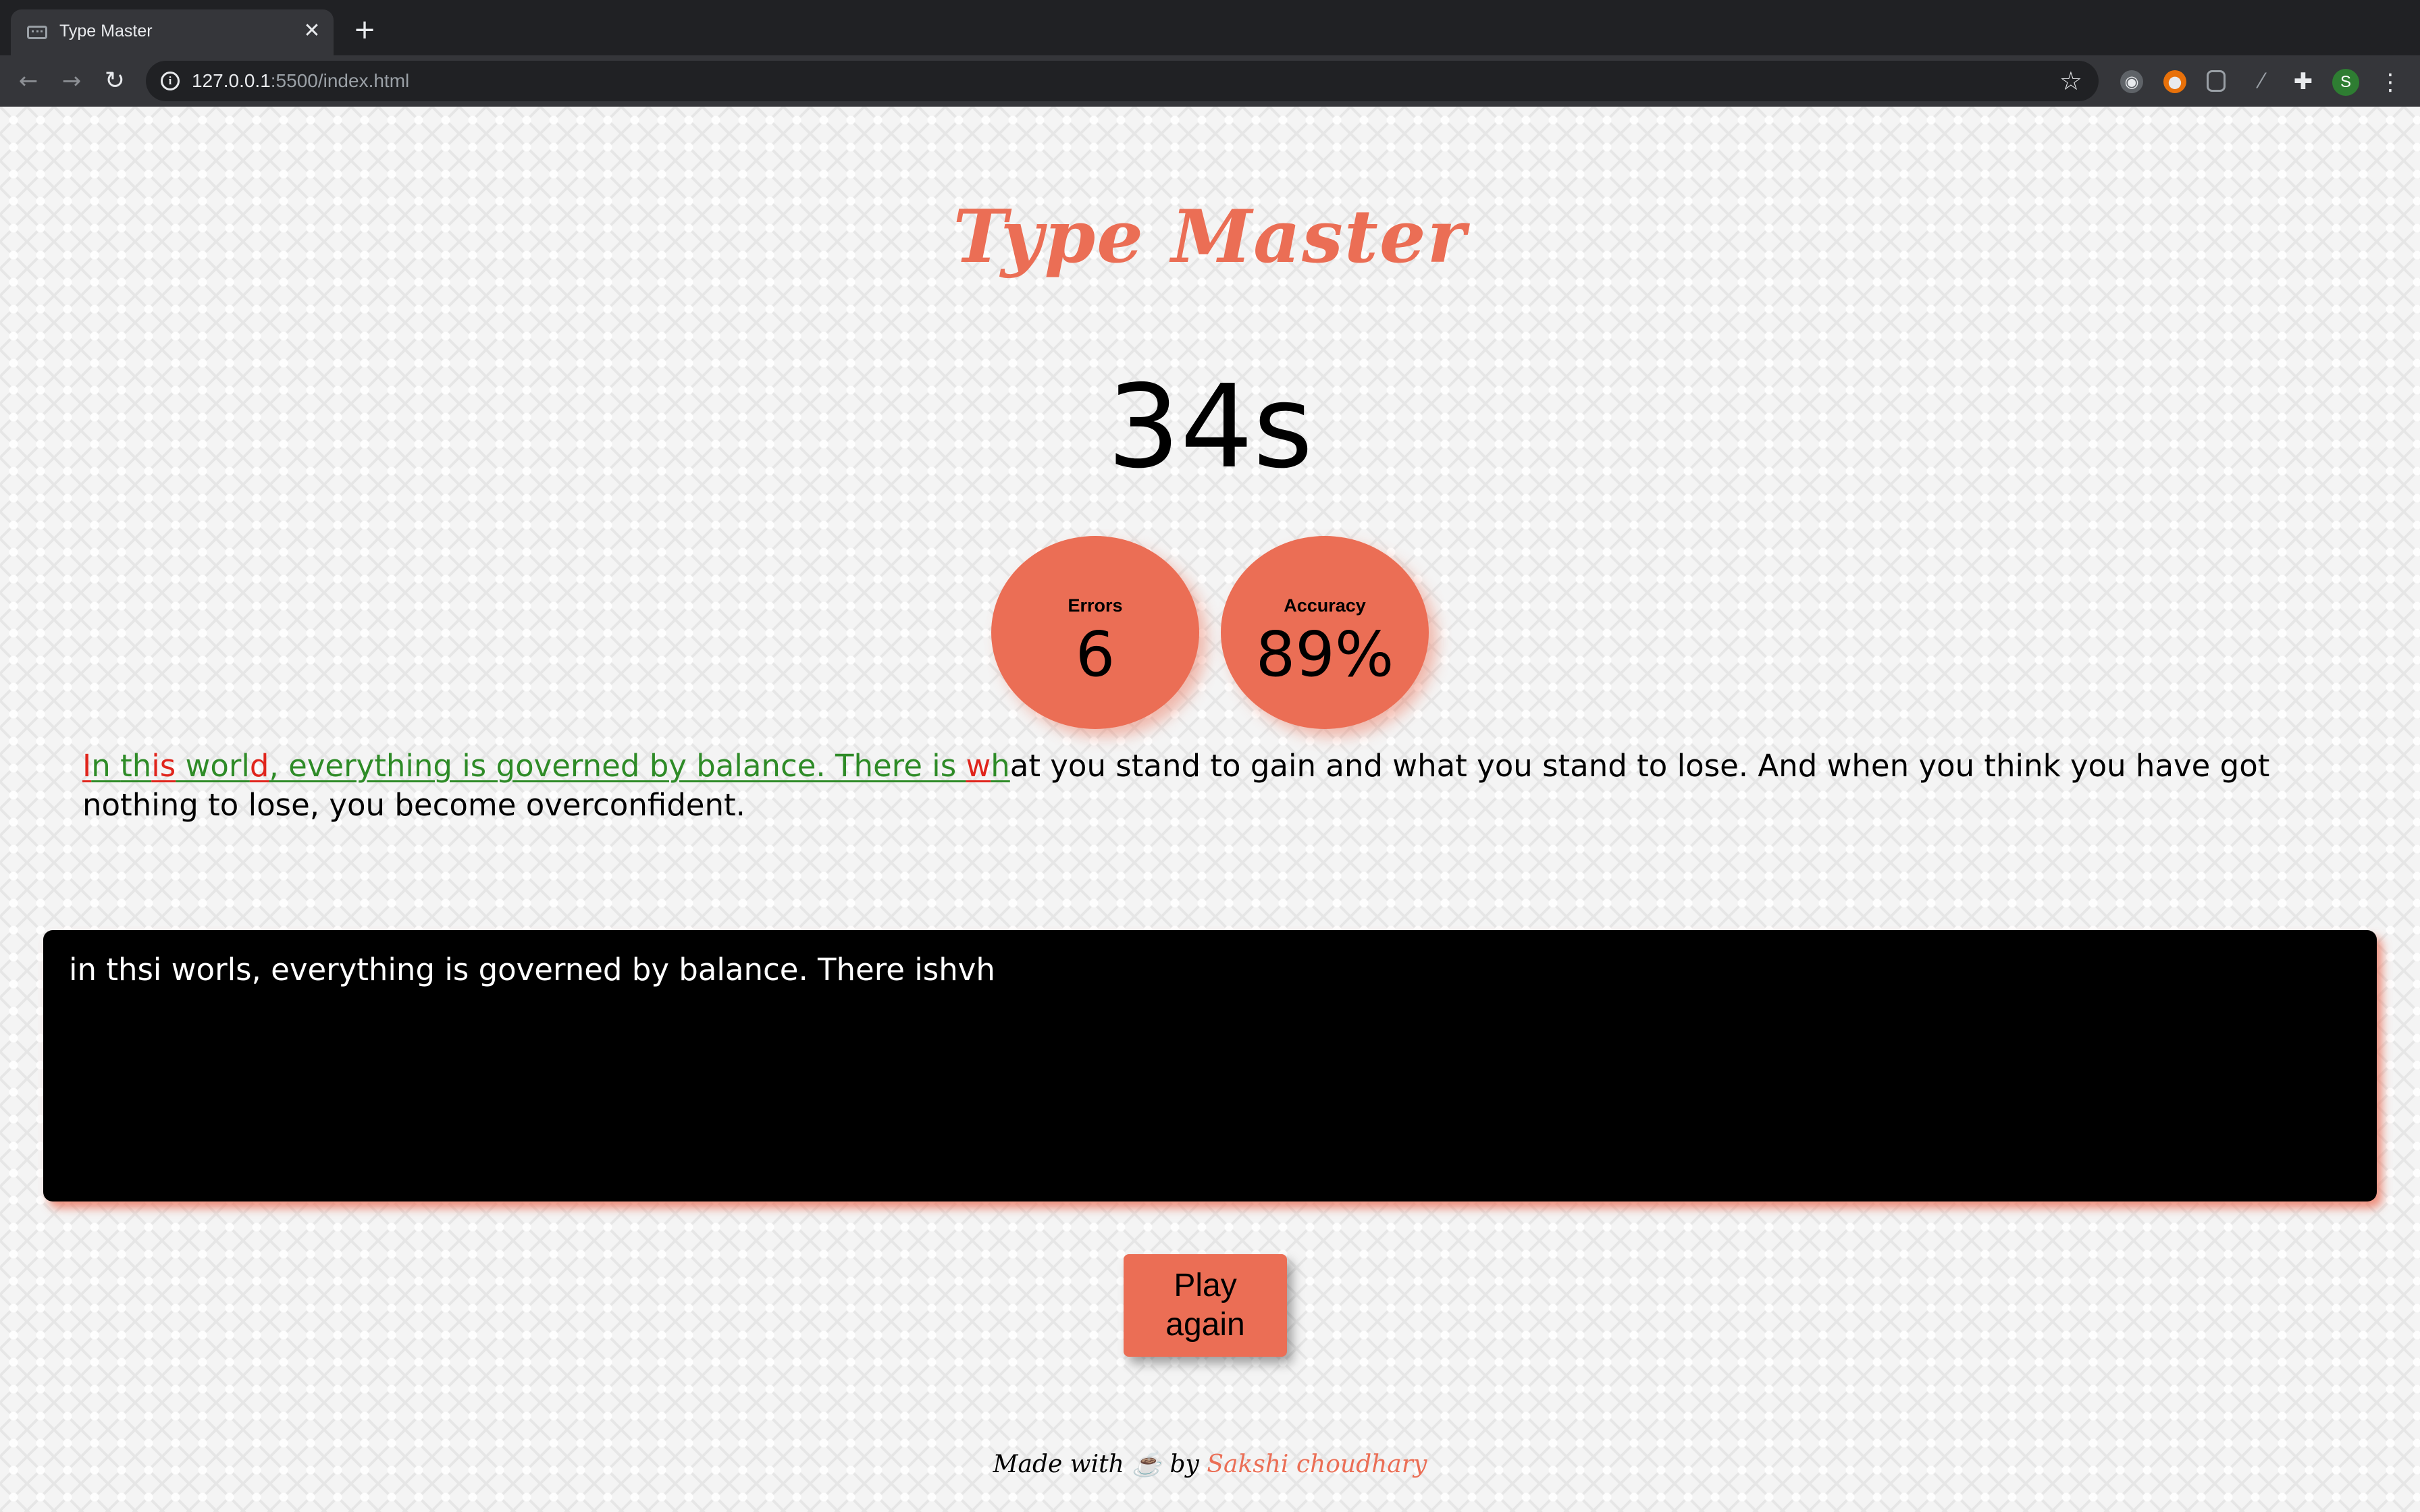 The width and height of the screenshot is (2420, 1512). I want to click on page-title: Type Master, so click(1210, 236).